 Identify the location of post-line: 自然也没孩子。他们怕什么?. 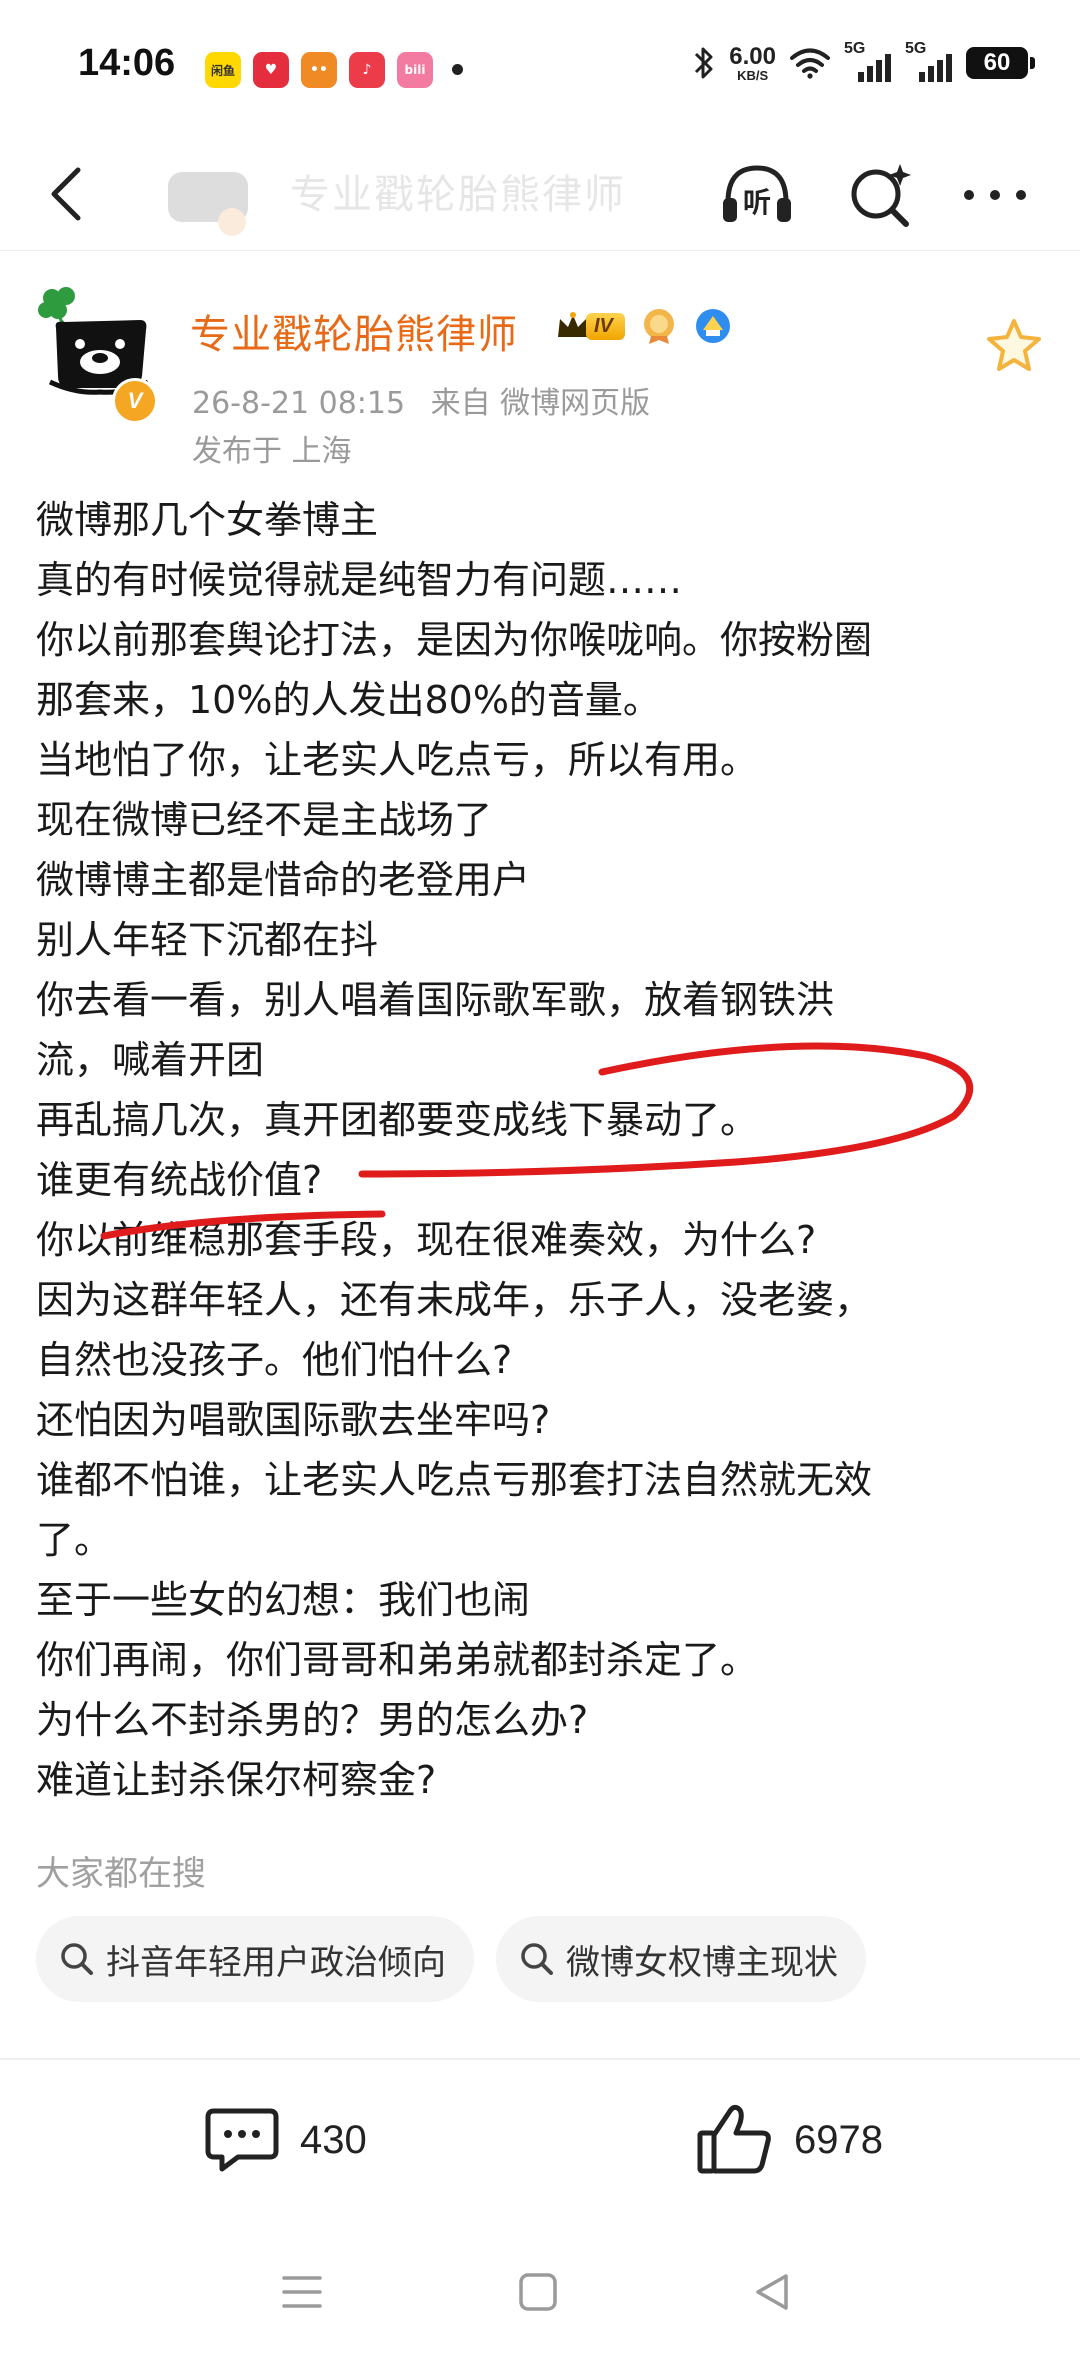
(274, 1360).